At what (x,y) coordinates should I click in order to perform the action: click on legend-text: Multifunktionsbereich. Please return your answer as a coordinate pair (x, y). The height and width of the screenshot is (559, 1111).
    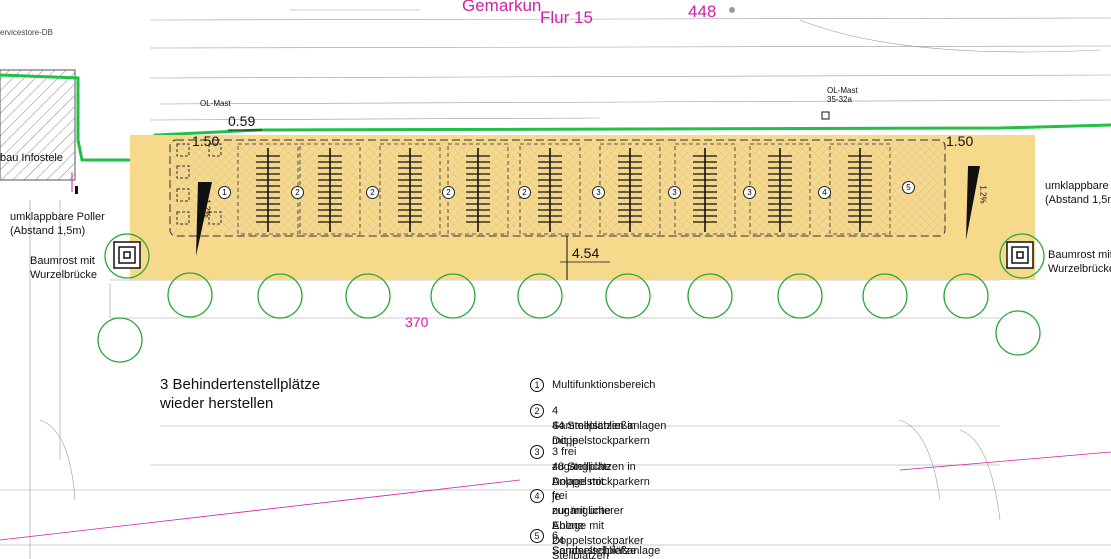
    Looking at the image, I should click on (604, 385).